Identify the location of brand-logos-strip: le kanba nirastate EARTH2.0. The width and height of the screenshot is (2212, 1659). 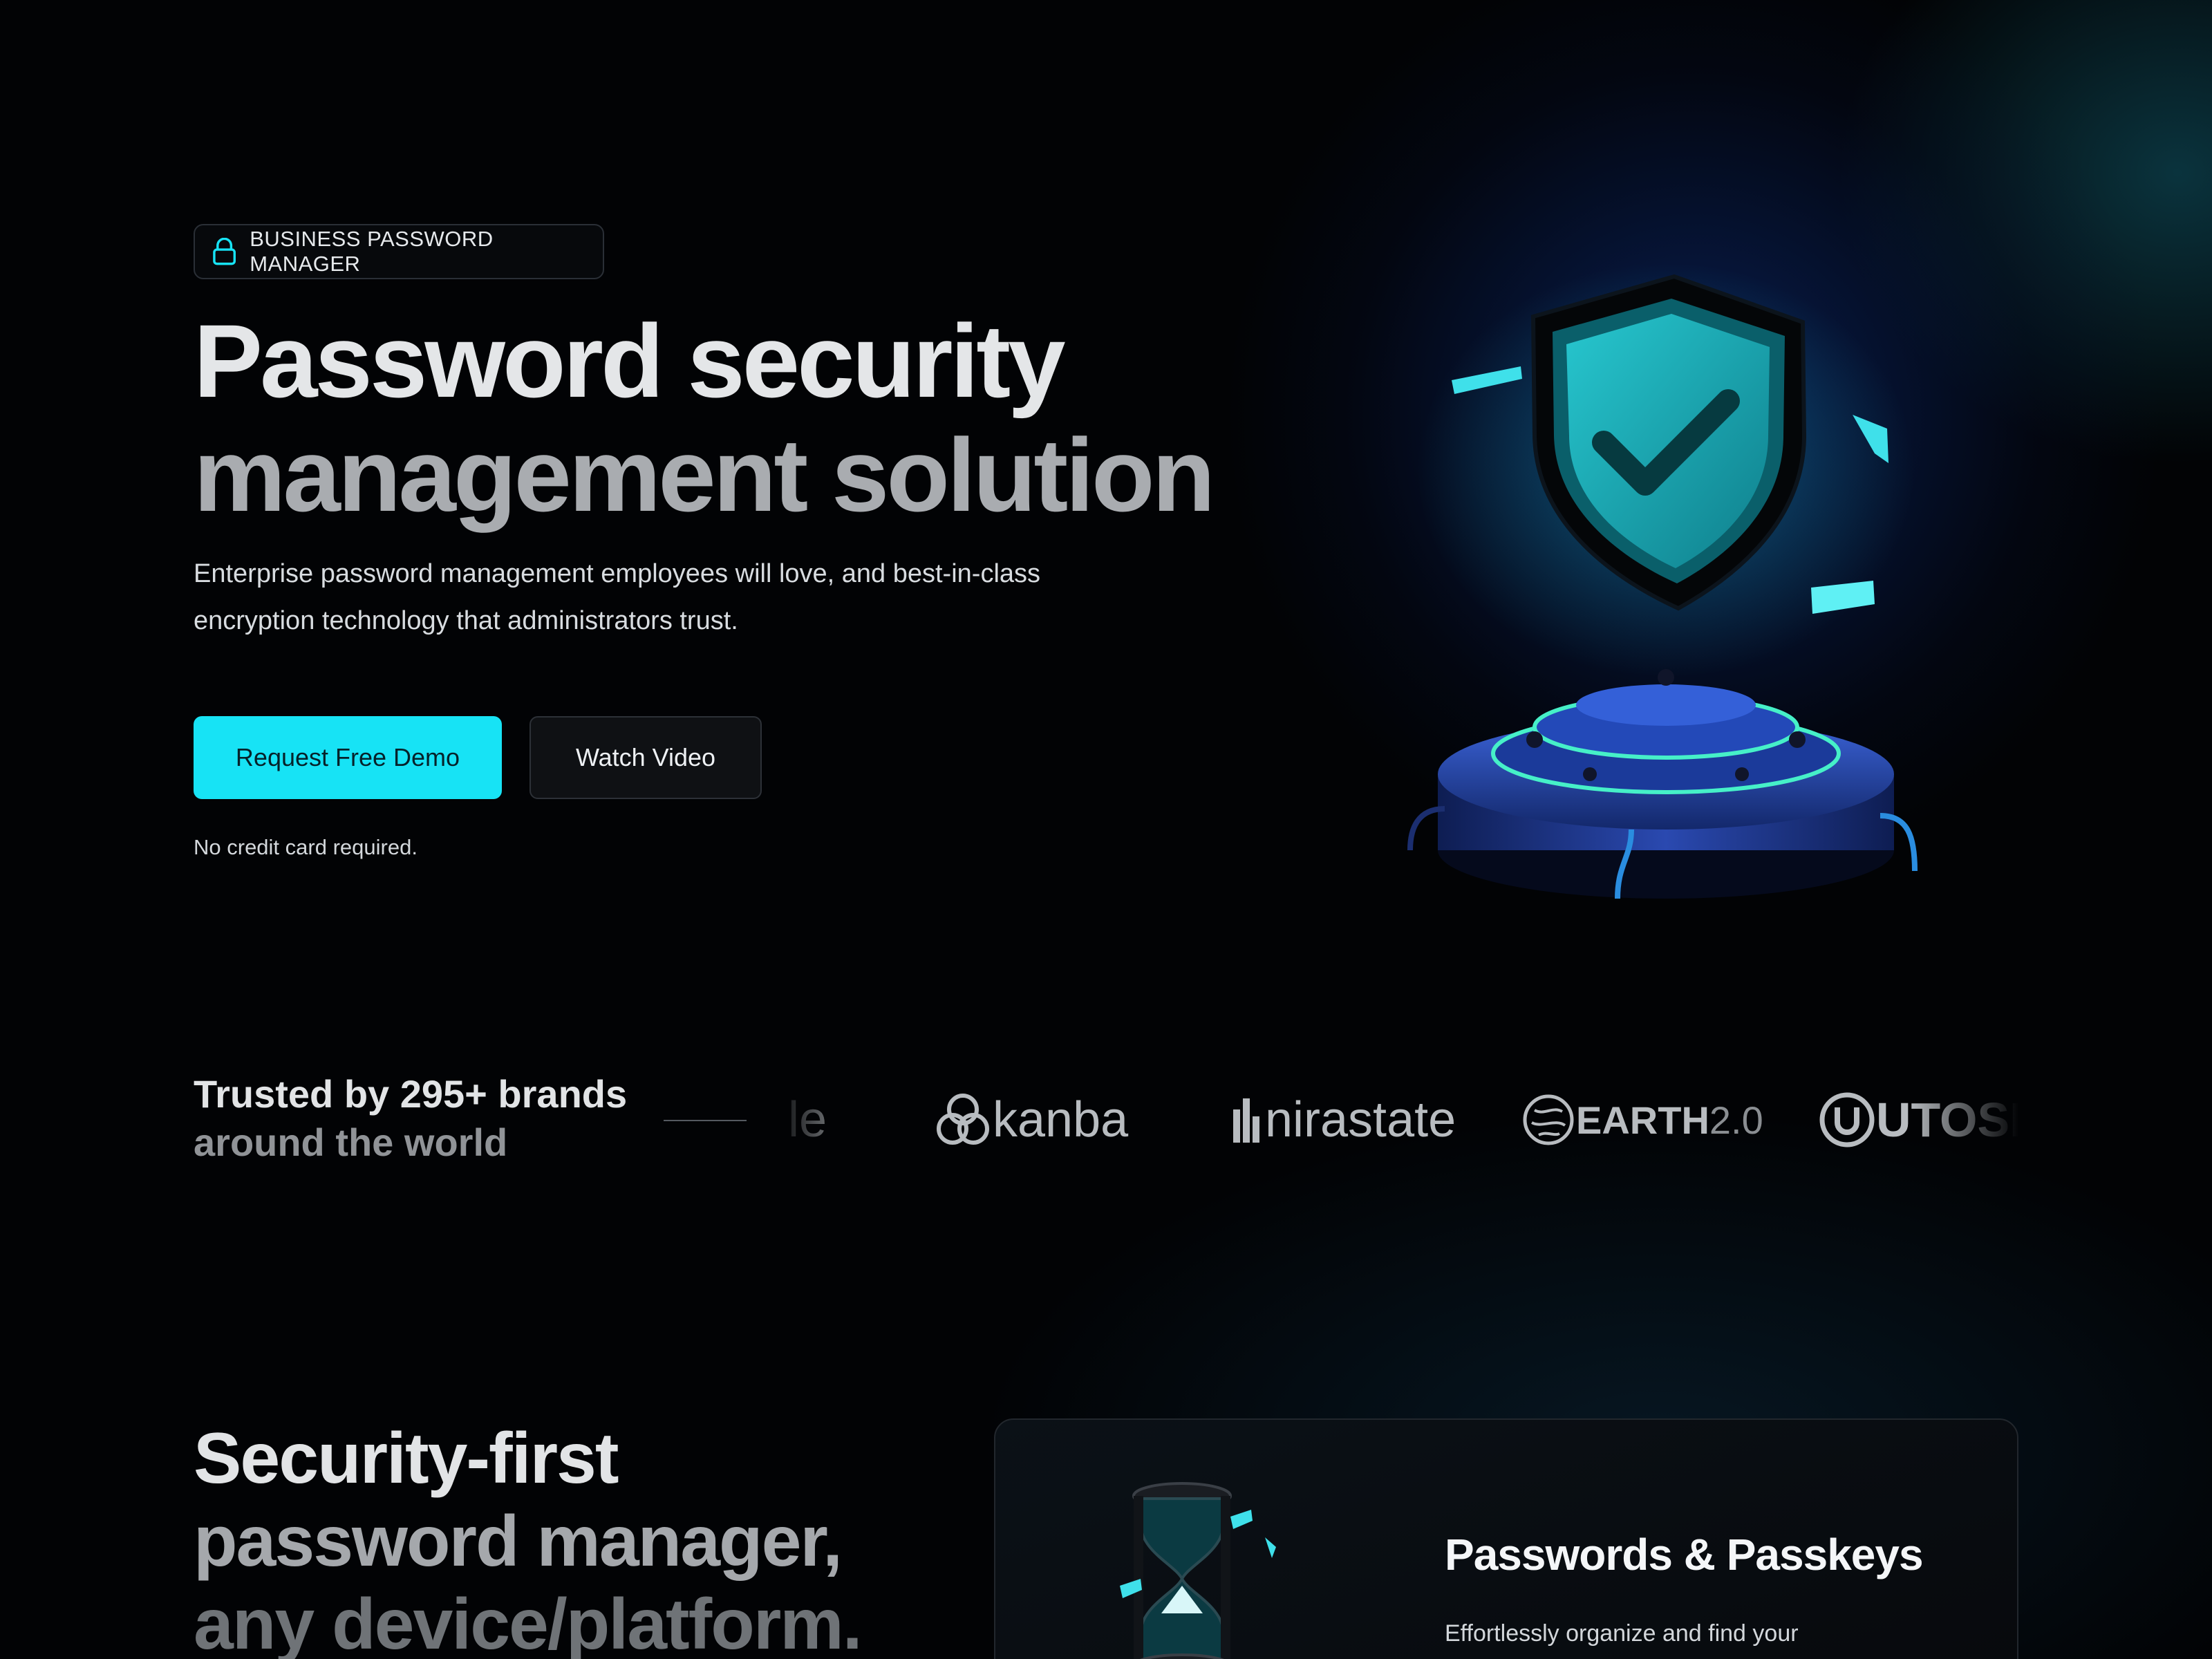
(1396, 1119).